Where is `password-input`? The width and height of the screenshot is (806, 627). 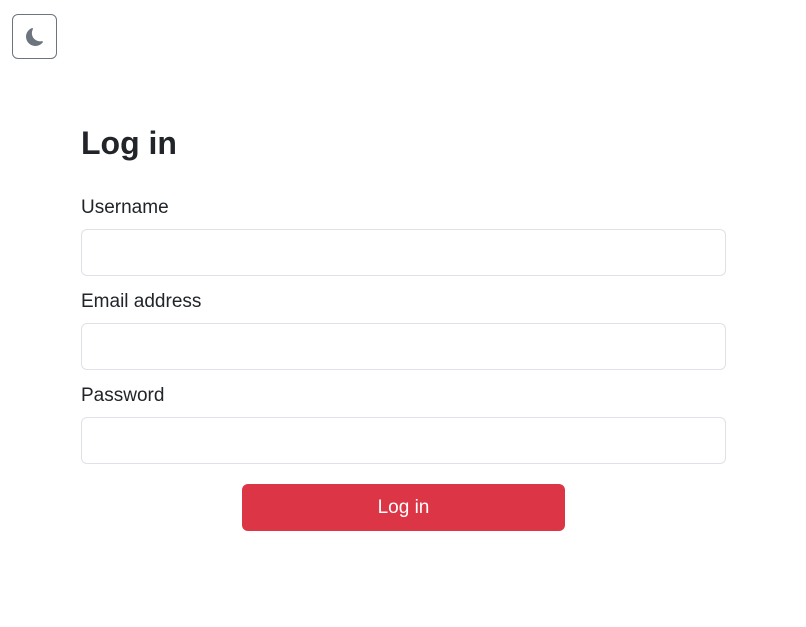 password-input is located at coordinates (403, 440).